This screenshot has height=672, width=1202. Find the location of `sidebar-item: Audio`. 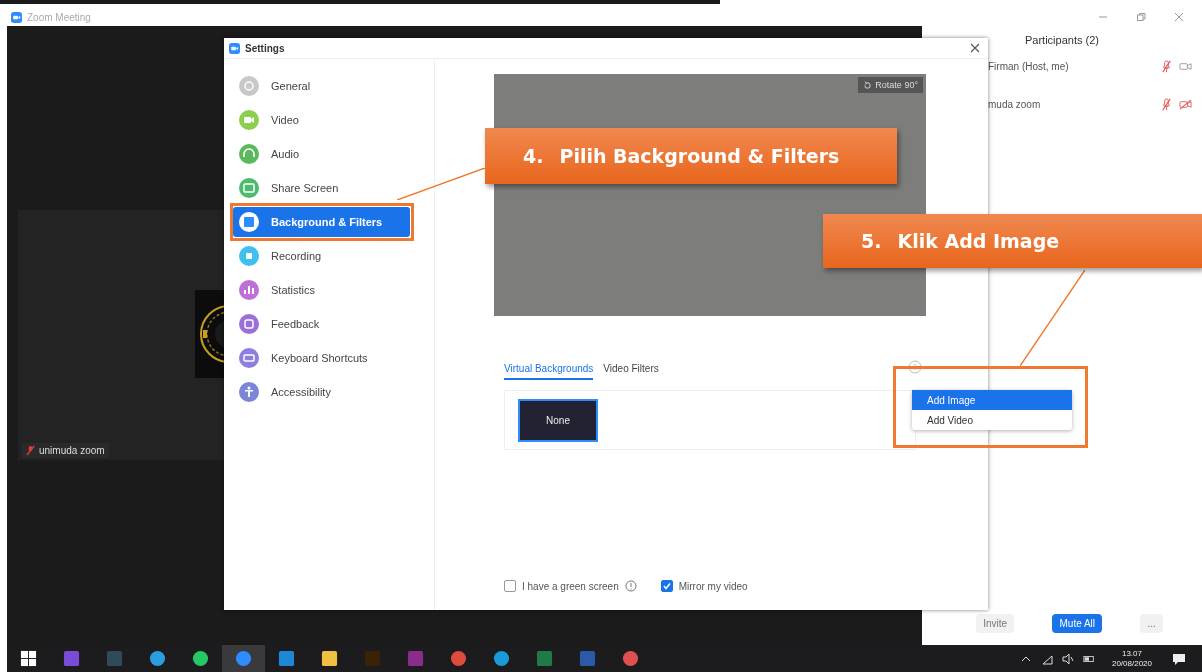

sidebar-item: Audio is located at coordinates (321, 154).